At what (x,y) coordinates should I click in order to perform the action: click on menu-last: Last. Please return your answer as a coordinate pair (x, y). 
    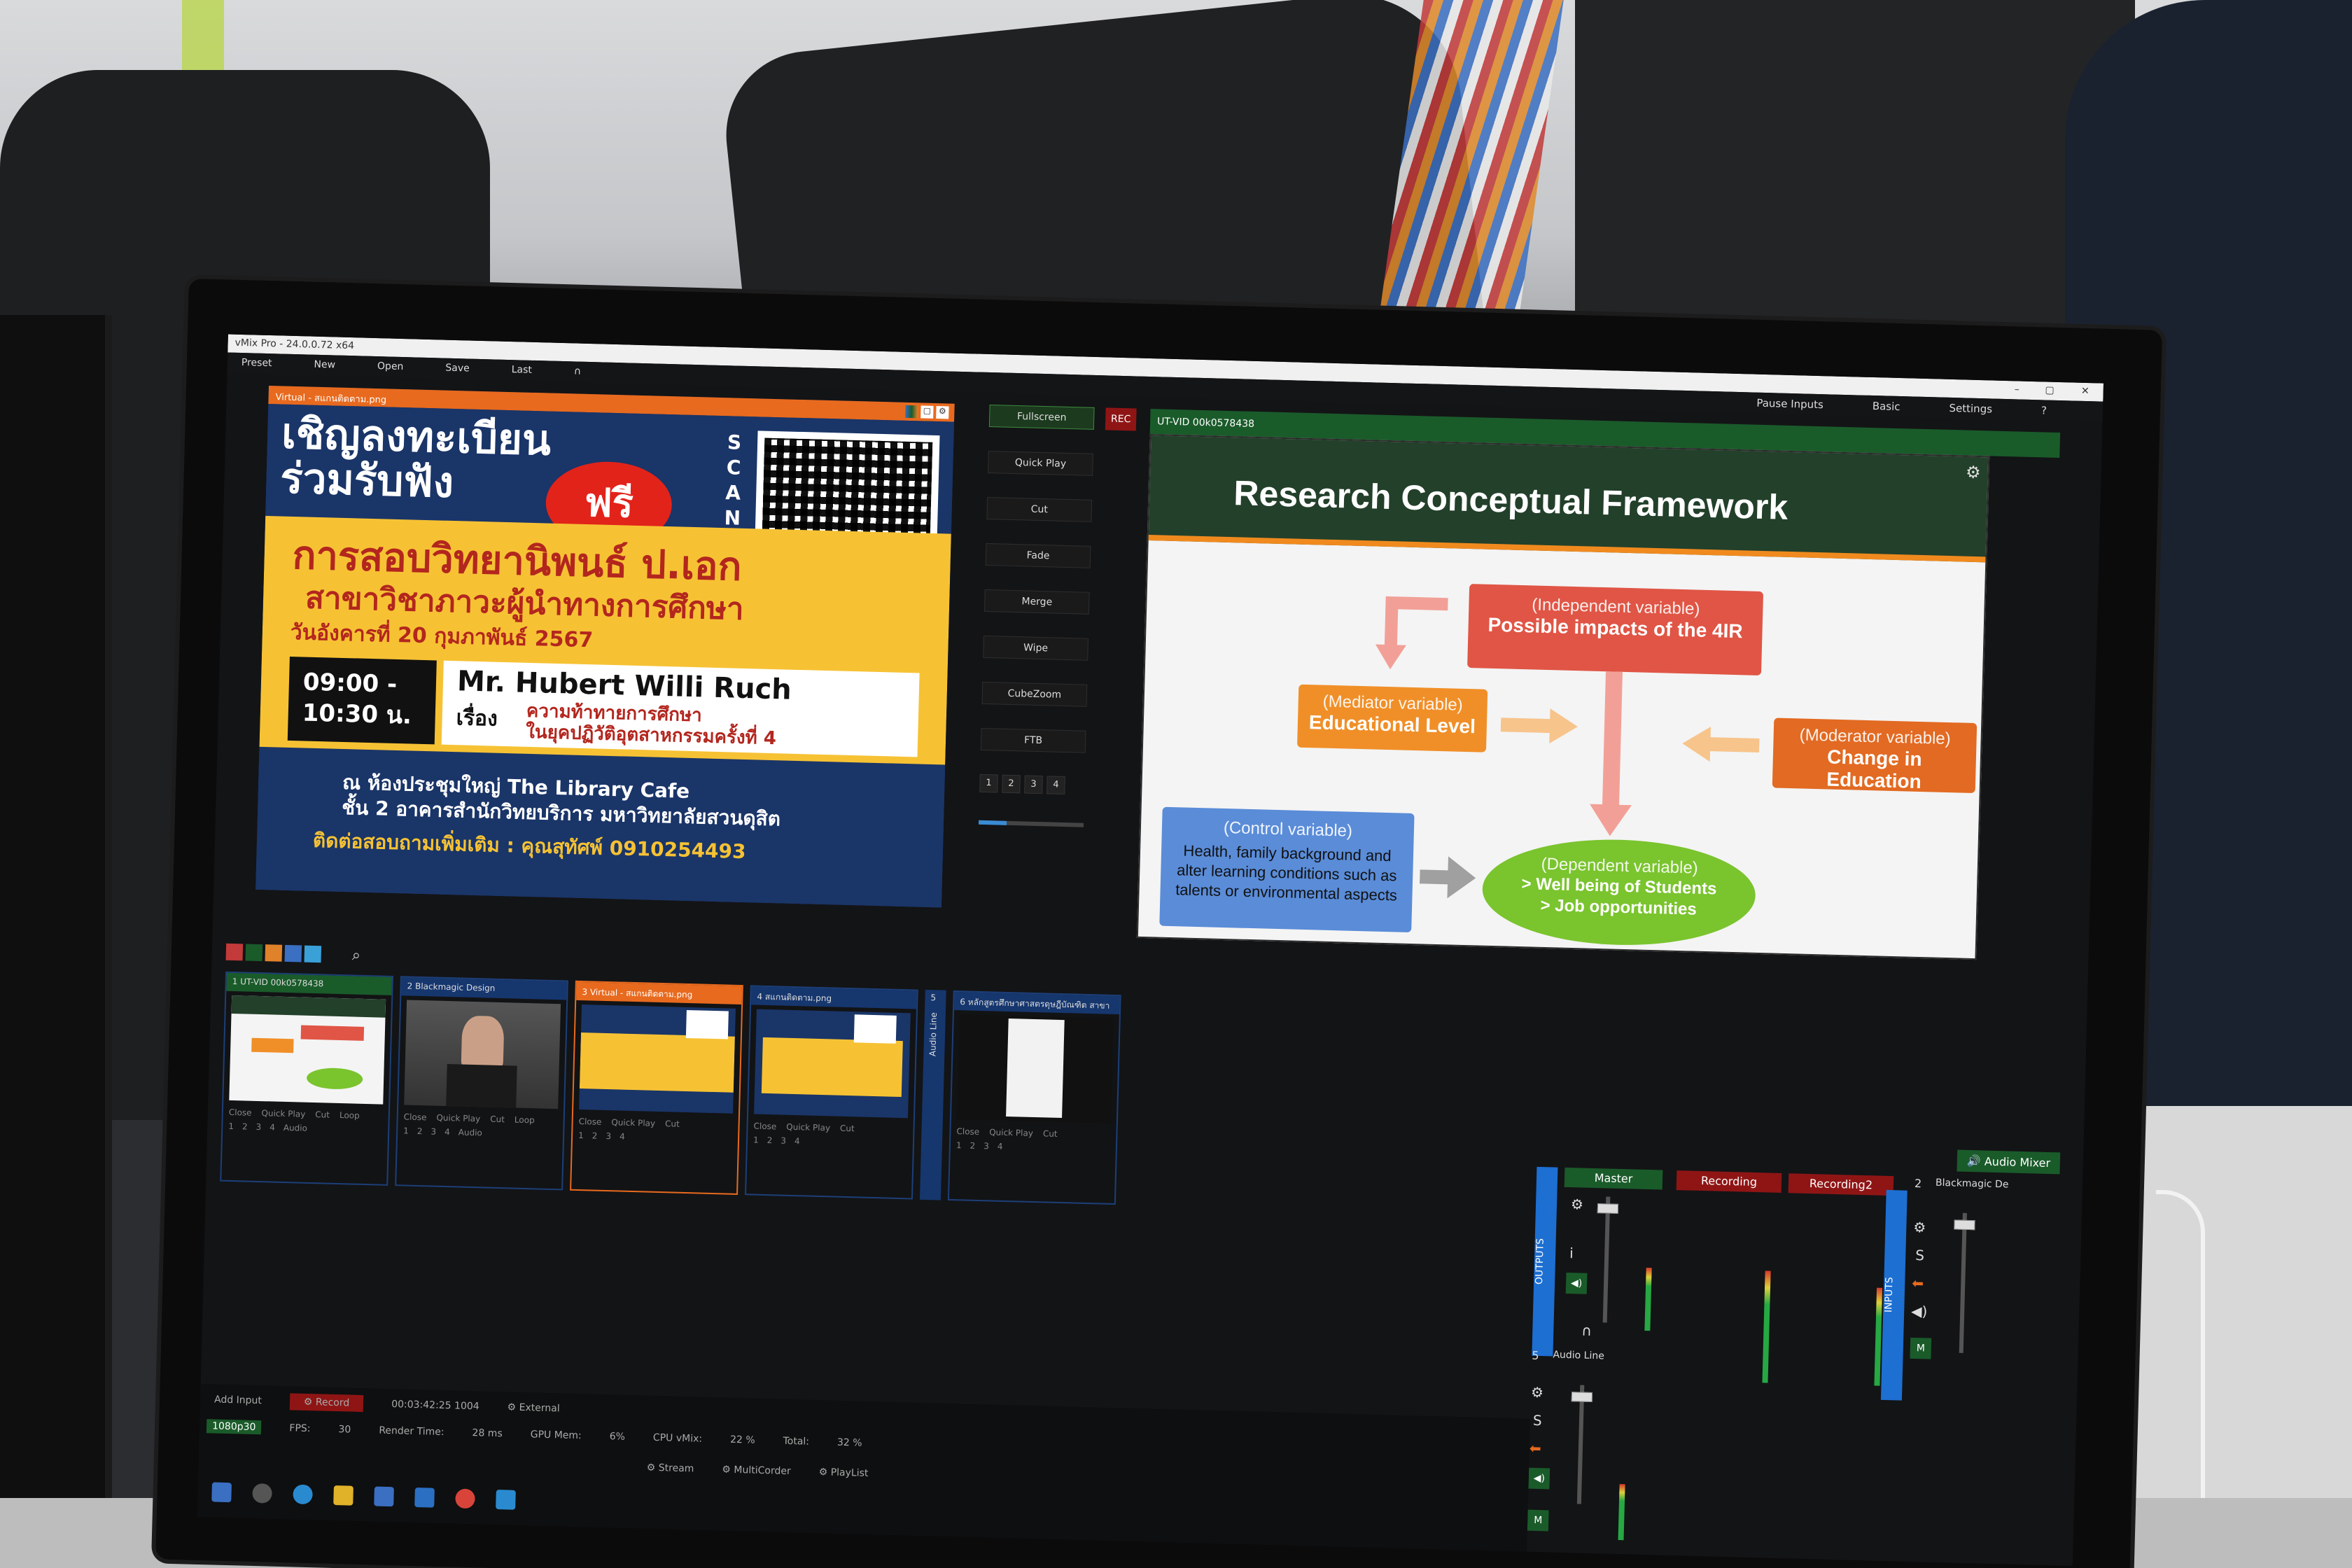
    Looking at the image, I should click on (522, 370).